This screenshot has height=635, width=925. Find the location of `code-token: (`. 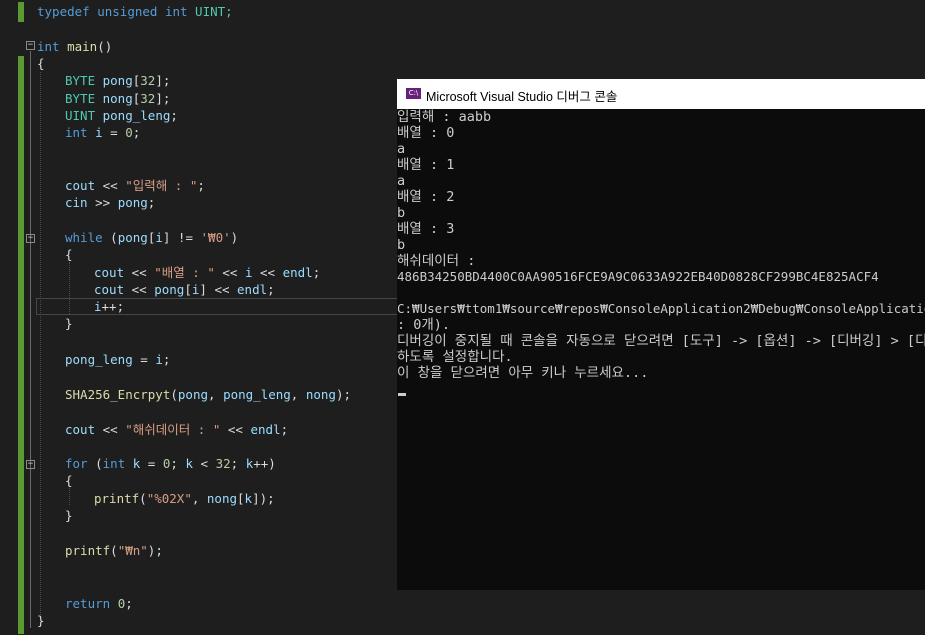

code-token: ( is located at coordinates (143, 498).